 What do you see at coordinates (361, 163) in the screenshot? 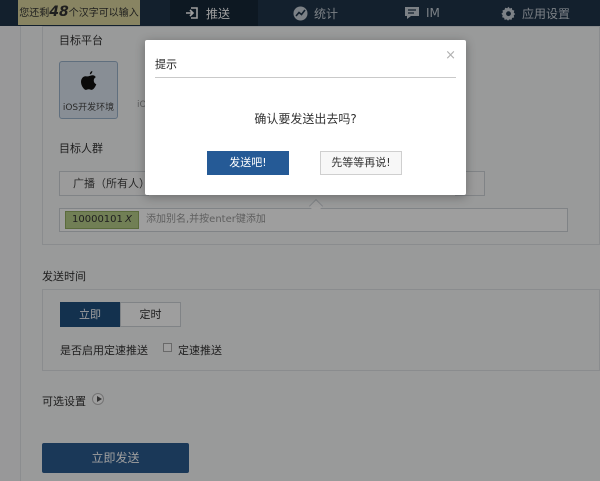
I see `cancel-button: 先等等再说!` at bounding box center [361, 163].